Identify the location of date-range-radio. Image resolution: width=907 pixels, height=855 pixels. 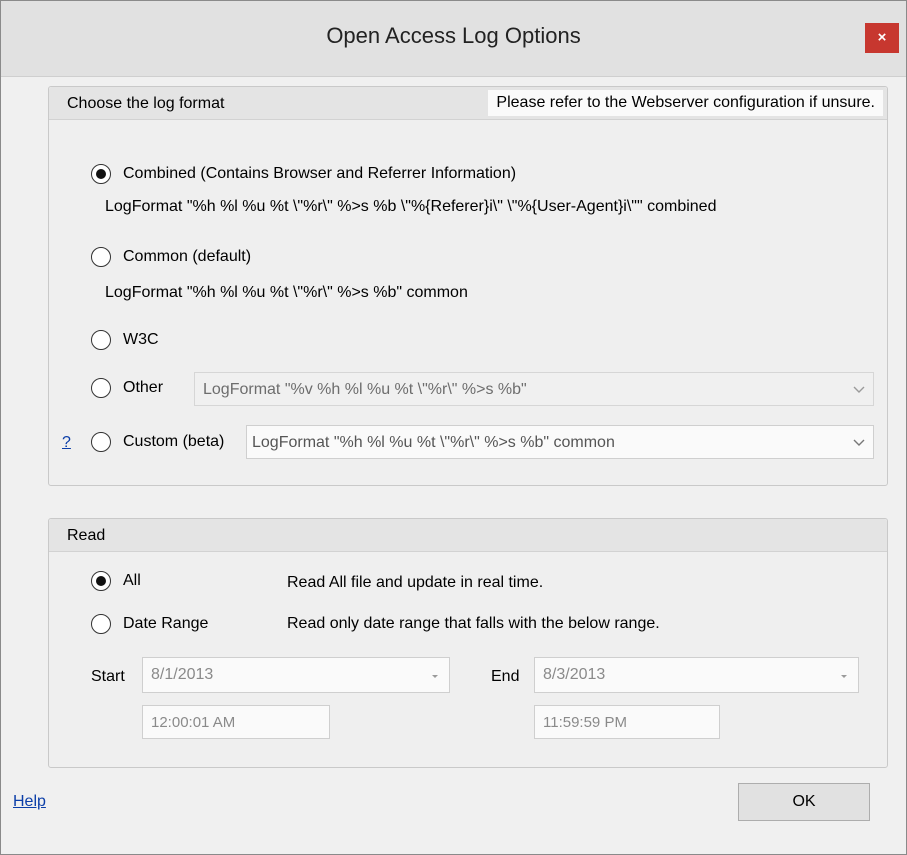
(101, 624).